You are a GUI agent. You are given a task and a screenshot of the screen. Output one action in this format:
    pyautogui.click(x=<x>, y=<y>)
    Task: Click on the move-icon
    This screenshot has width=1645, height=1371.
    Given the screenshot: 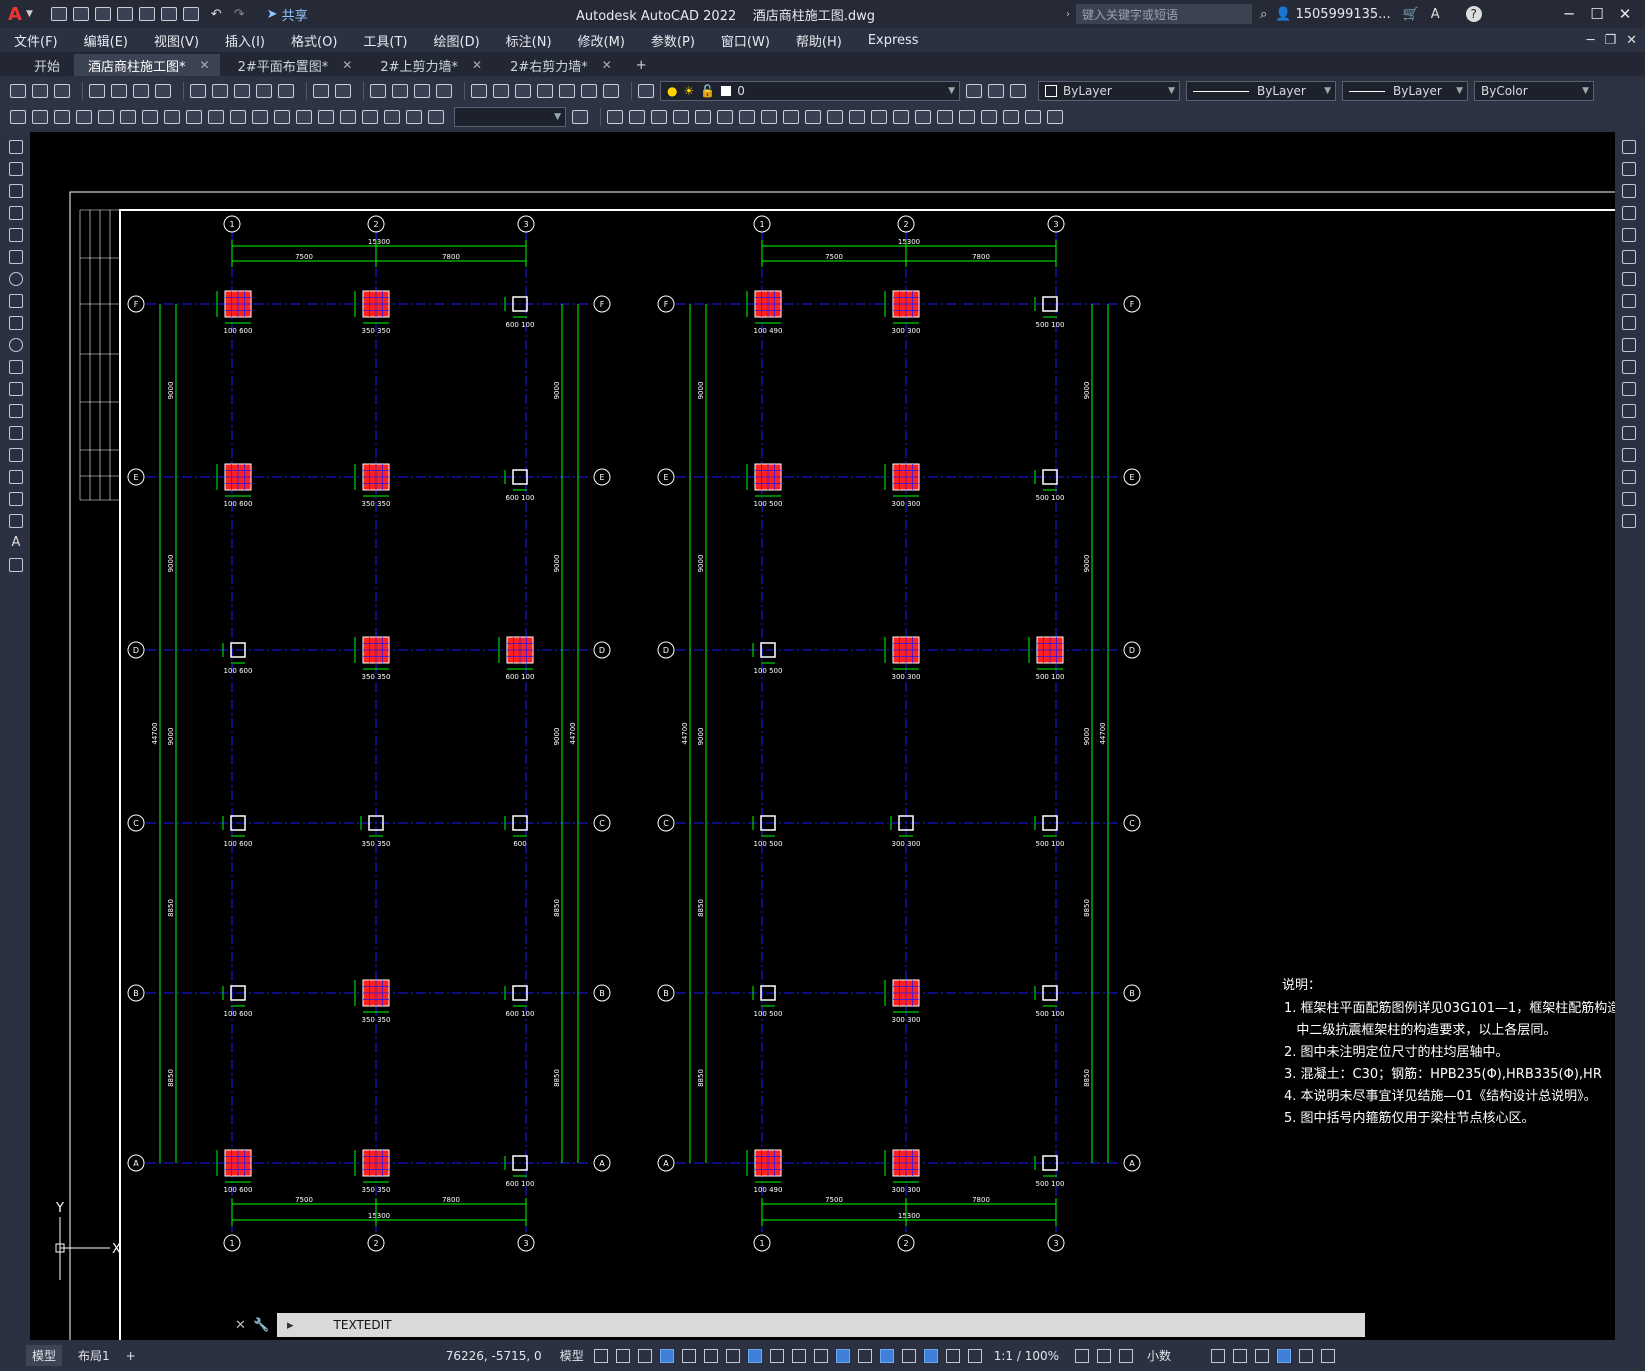 What is the action you would take?
    pyautogui.click(x=1629, y=257)
    